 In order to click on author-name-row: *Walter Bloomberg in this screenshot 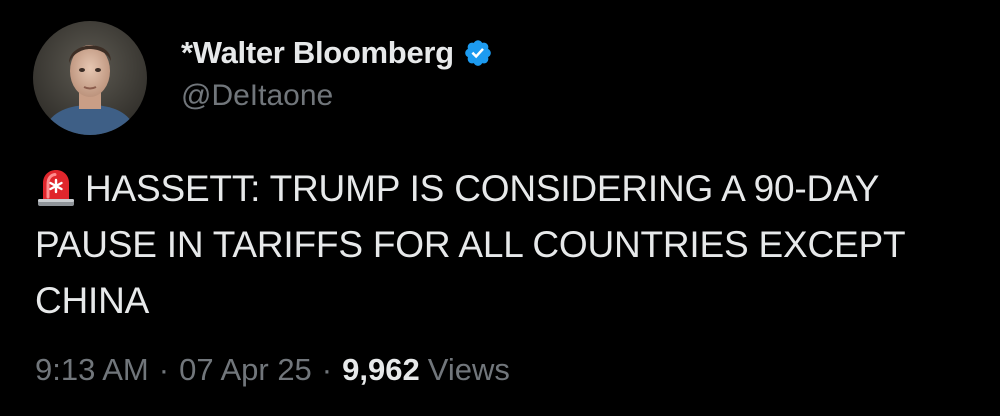, I will do `click(337, 53)`.